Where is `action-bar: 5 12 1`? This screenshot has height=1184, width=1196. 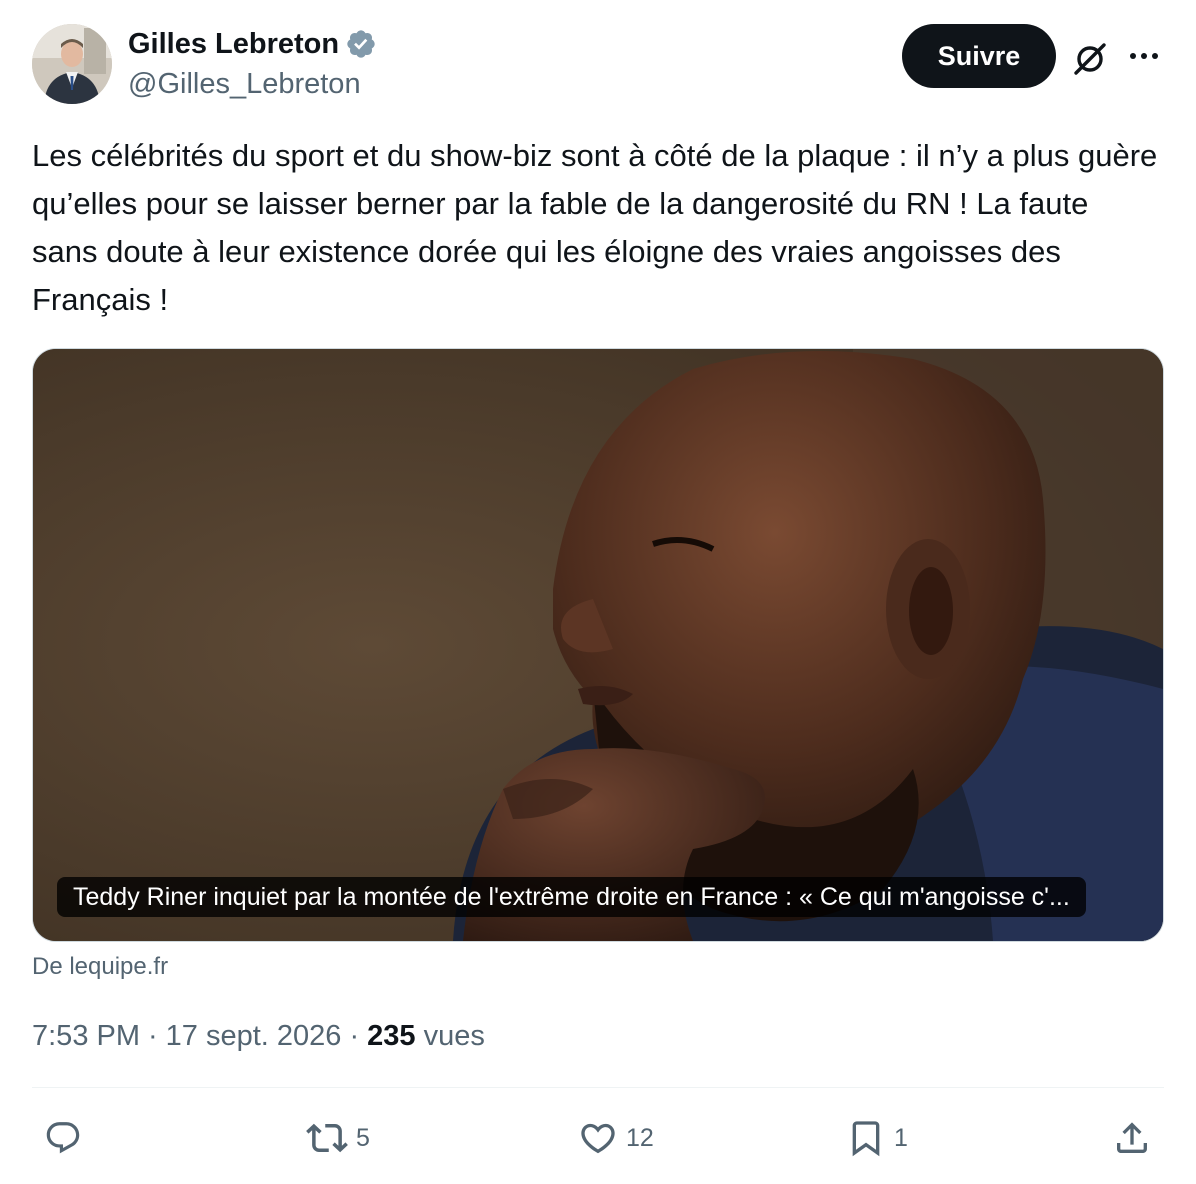
action-bar: 5 12 1 is located at coordinates (598, 1138).